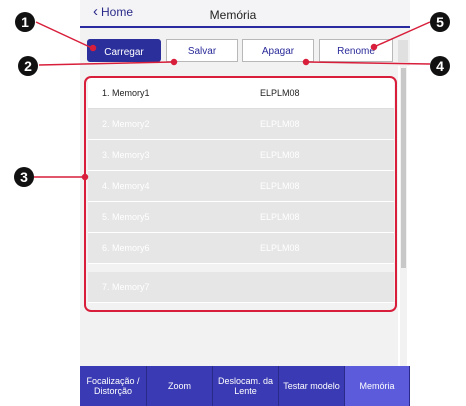  What do you see at coordinates (440, 22) in the screenshot?
I see `callout-5: 5` at bounding box center [440, 22].